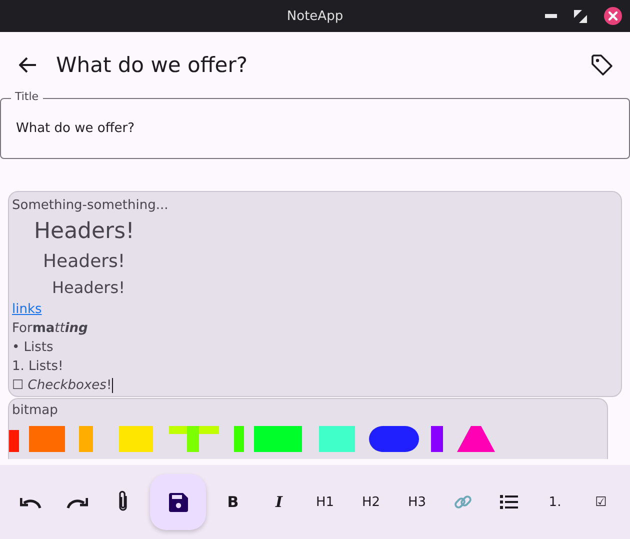 The width and height of the screenshot is (630, 539). What do you see at coordinates (325, 502) in the screenshot?
I see `format-button: H1` at bounding box center [325, 502].